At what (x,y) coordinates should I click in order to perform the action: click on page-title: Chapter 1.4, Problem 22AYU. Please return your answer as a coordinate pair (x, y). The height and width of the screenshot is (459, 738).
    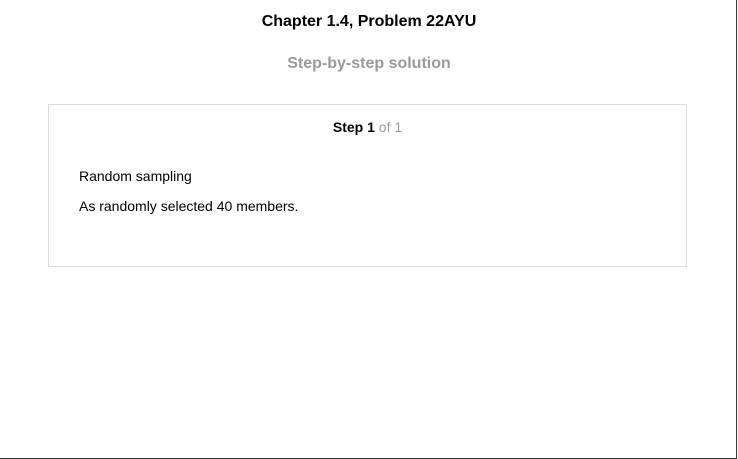
    Looking at the image, I should click on (369, 21).